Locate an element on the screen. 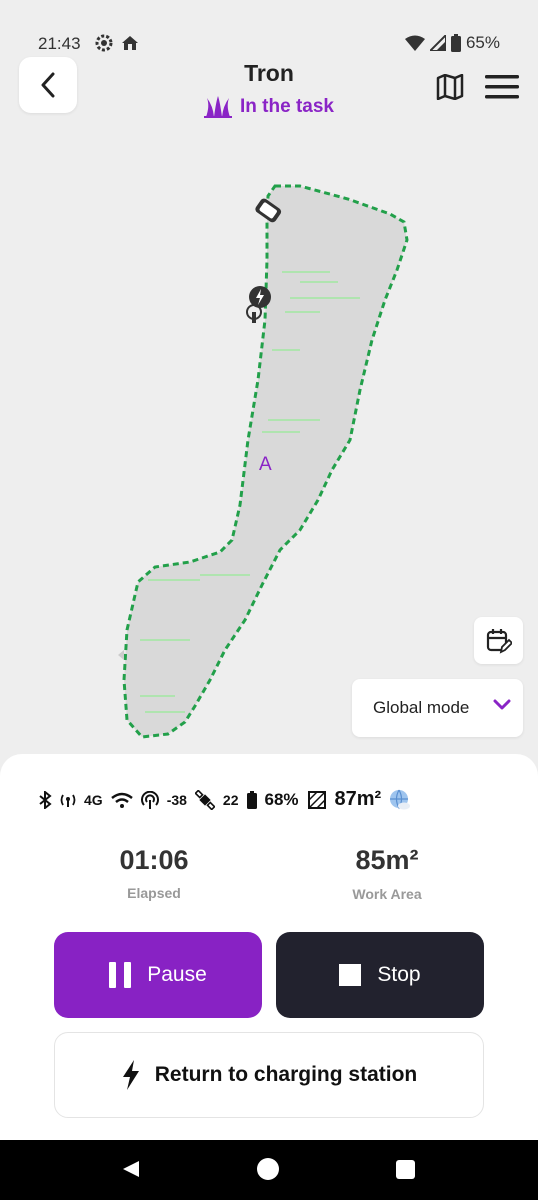 The height and width of the screenshot is (1200, 538). map-icon is located at coordinates (450, 87).